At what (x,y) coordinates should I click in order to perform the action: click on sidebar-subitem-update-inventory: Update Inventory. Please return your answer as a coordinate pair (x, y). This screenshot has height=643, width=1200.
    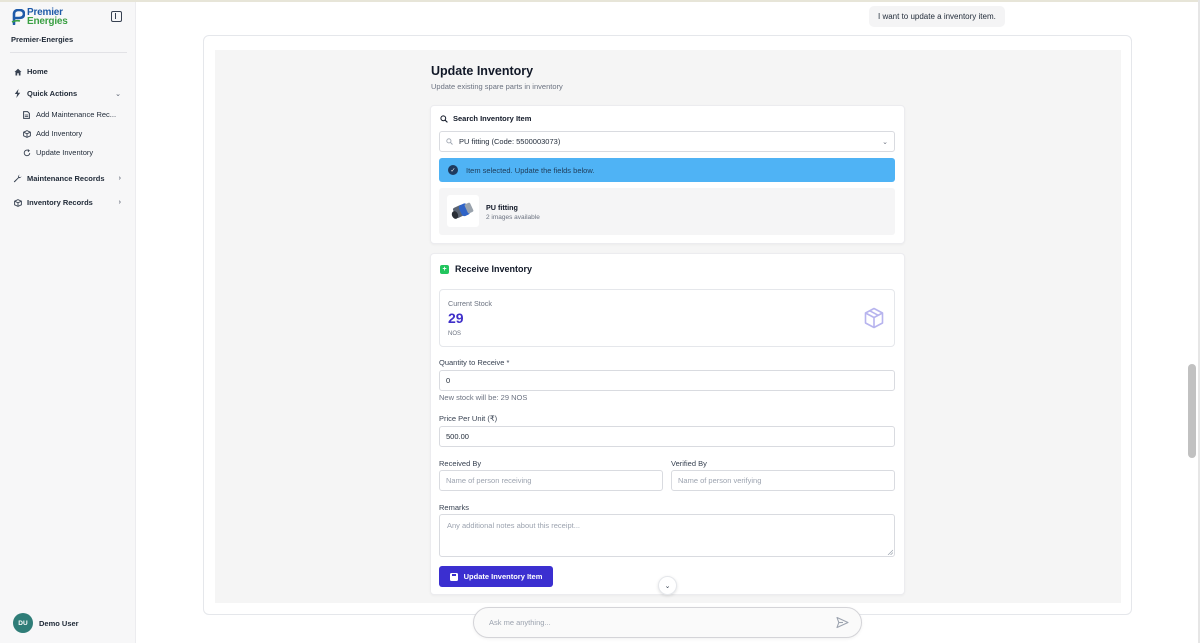
    Looking at the image, I should click on (57, 152).